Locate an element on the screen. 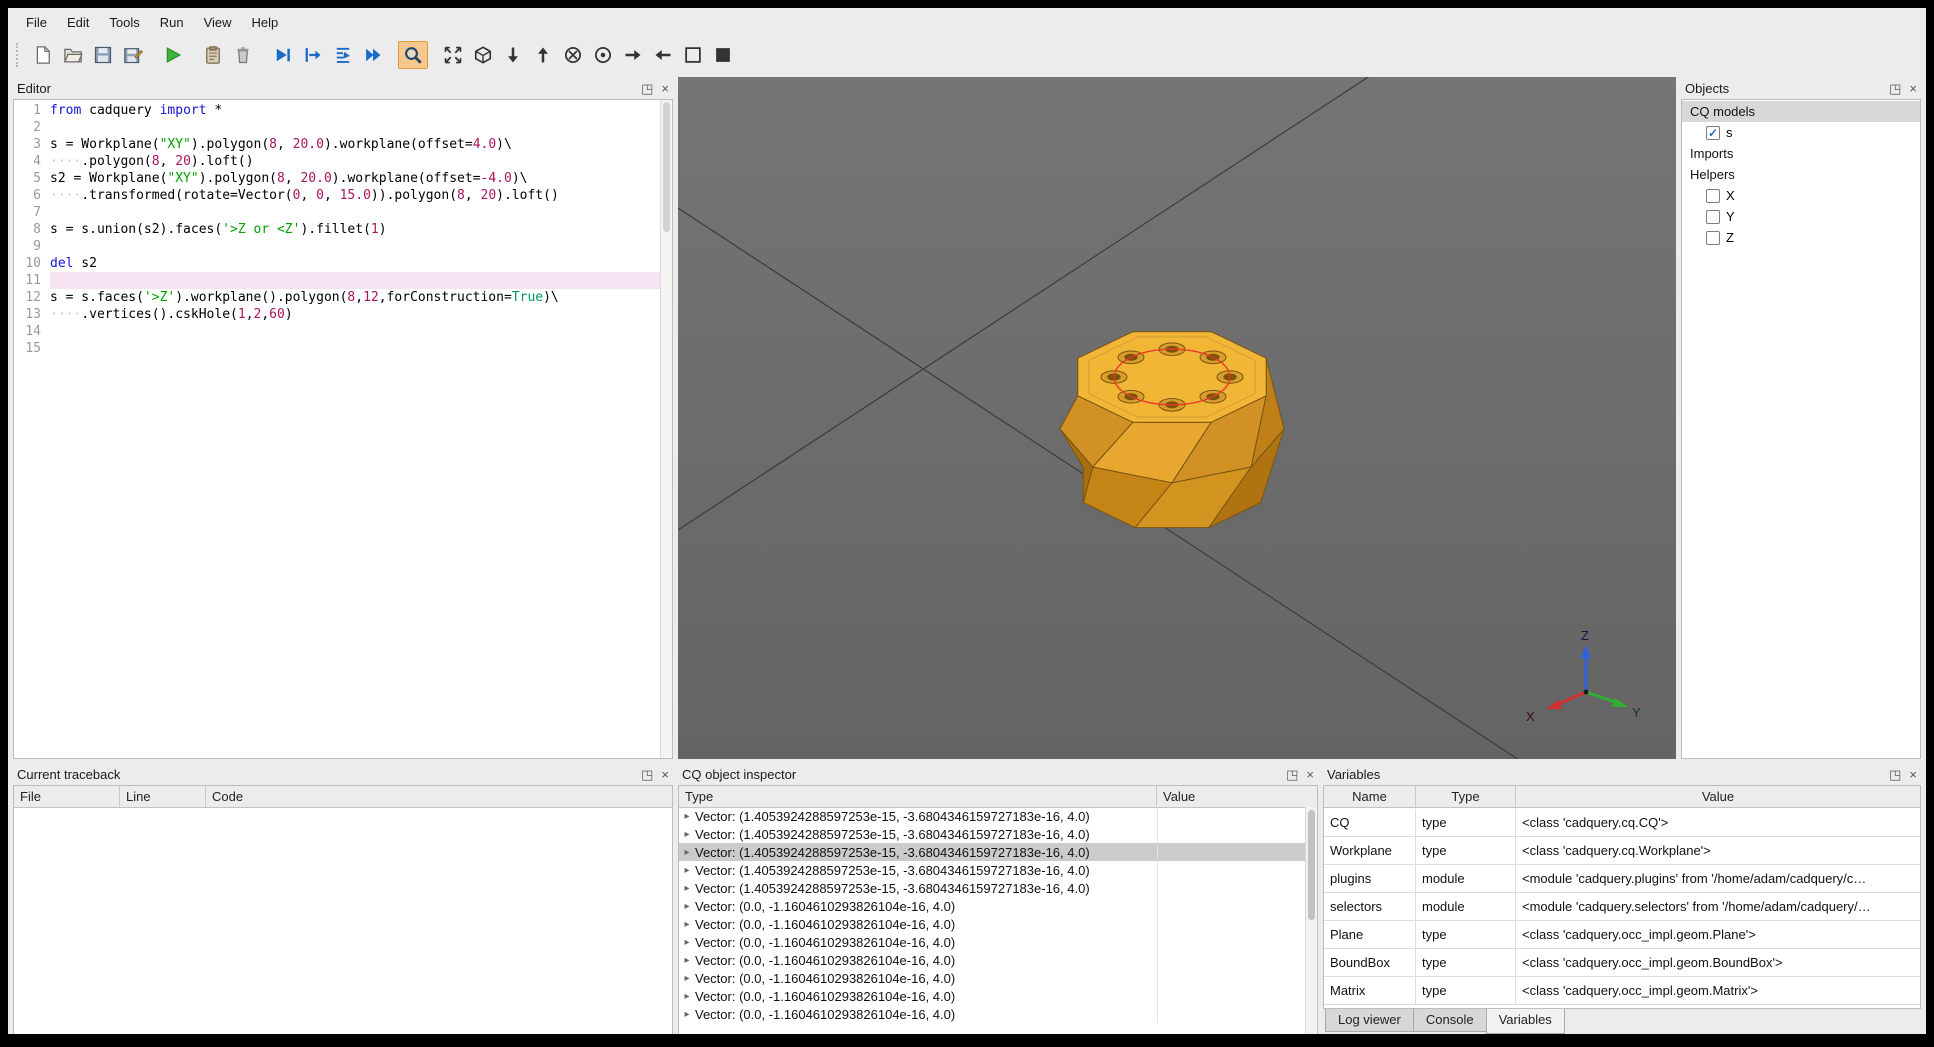 The image size is (1934, 1047). traceback-header-line: Line is located at coordinates (163, 796).